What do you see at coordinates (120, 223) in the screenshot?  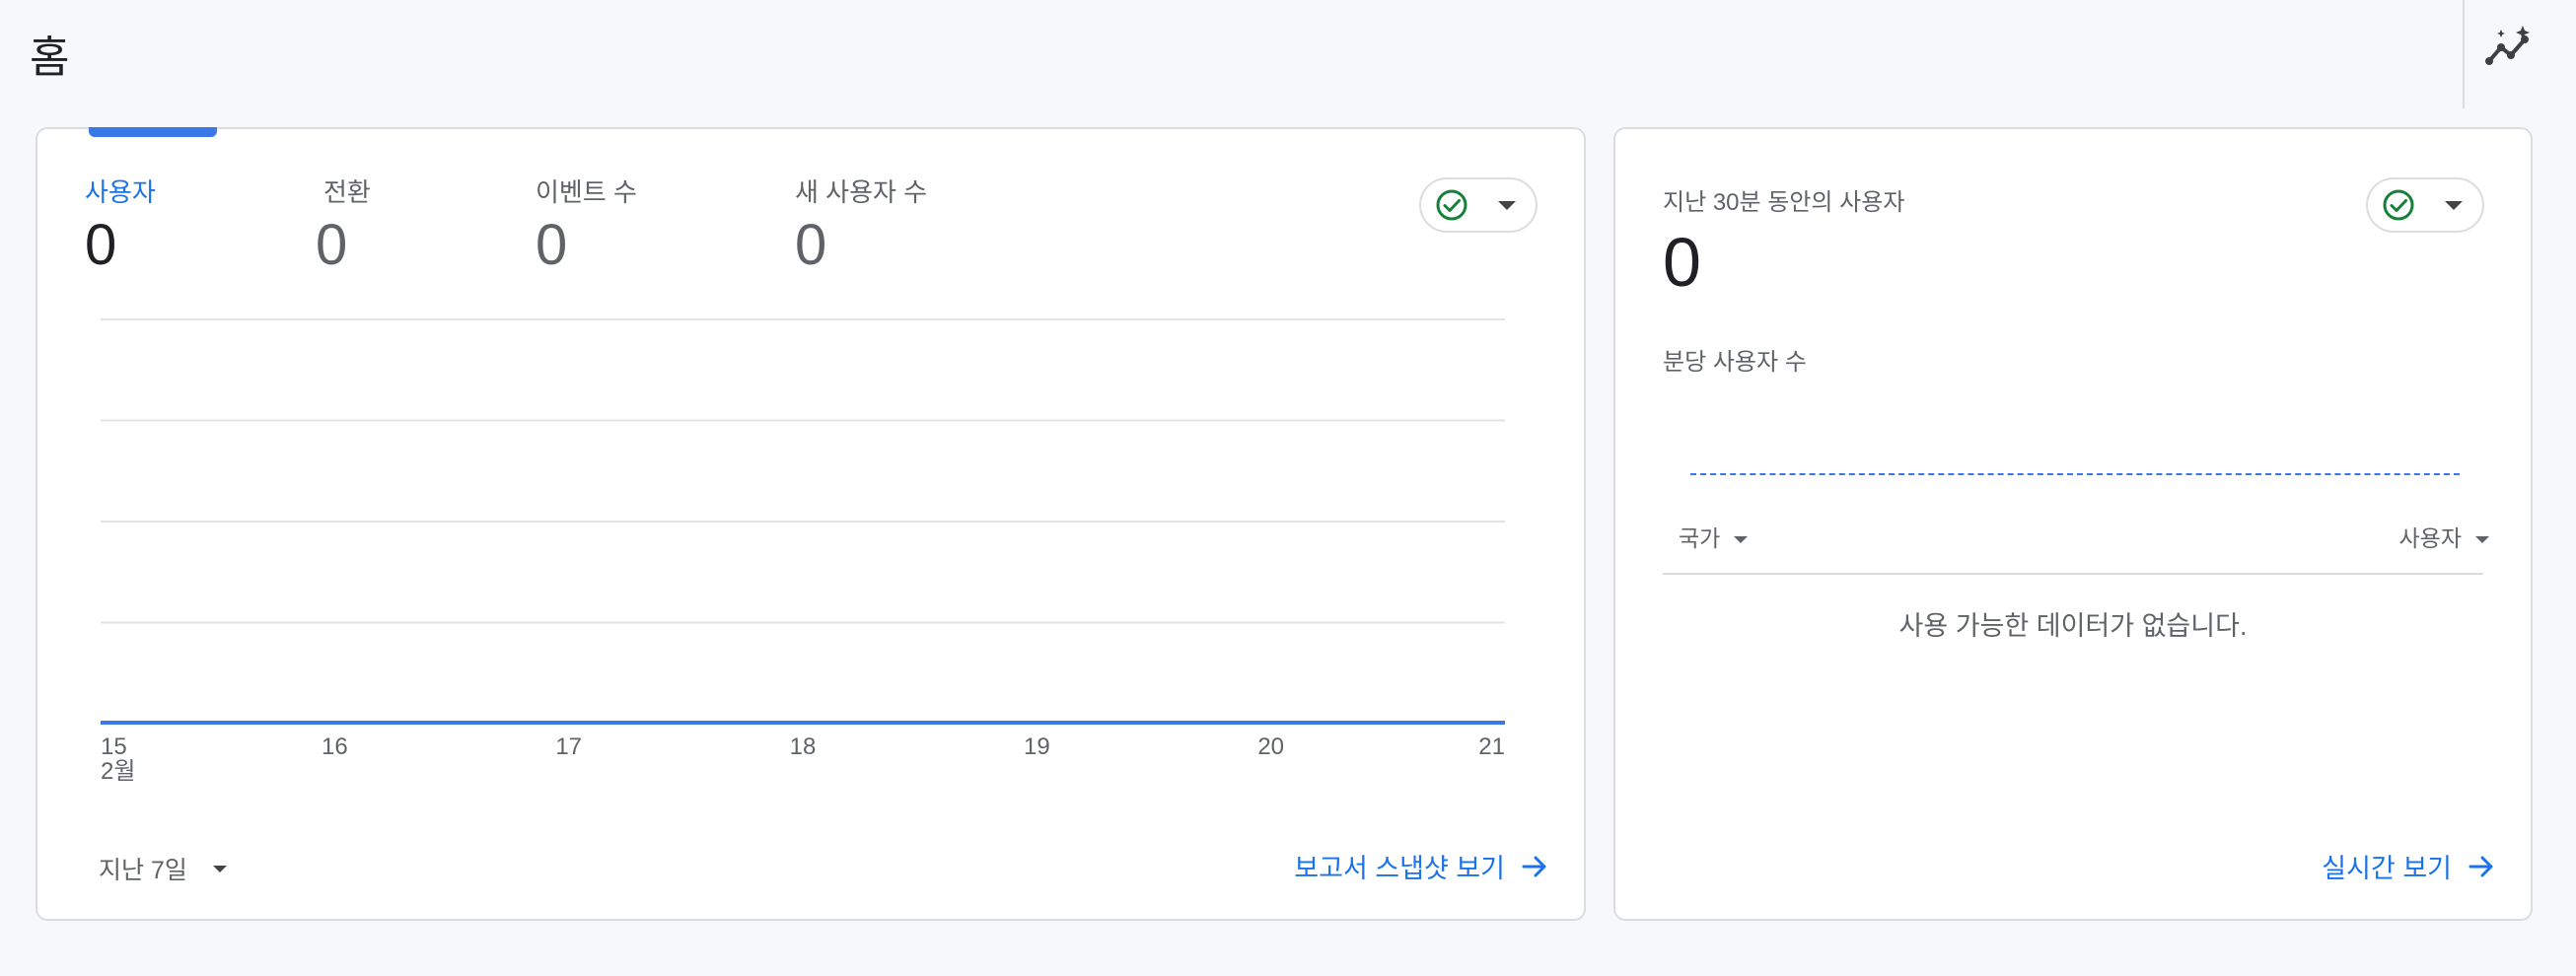 I see `metric-tab-users: 사용자 0` at bounding box center [120, 223].